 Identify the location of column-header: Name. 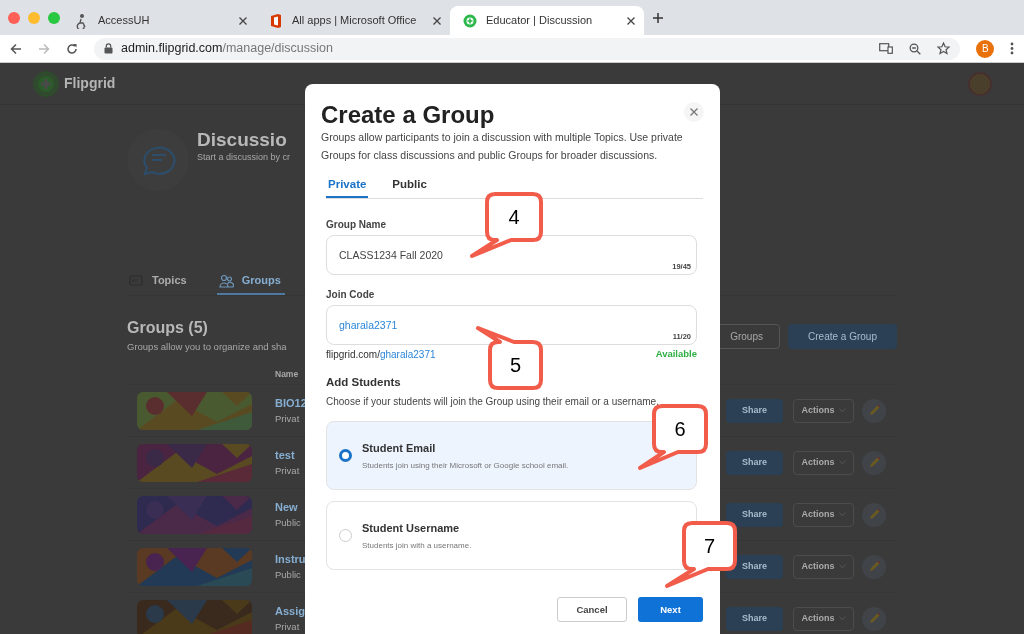
(287, 374).